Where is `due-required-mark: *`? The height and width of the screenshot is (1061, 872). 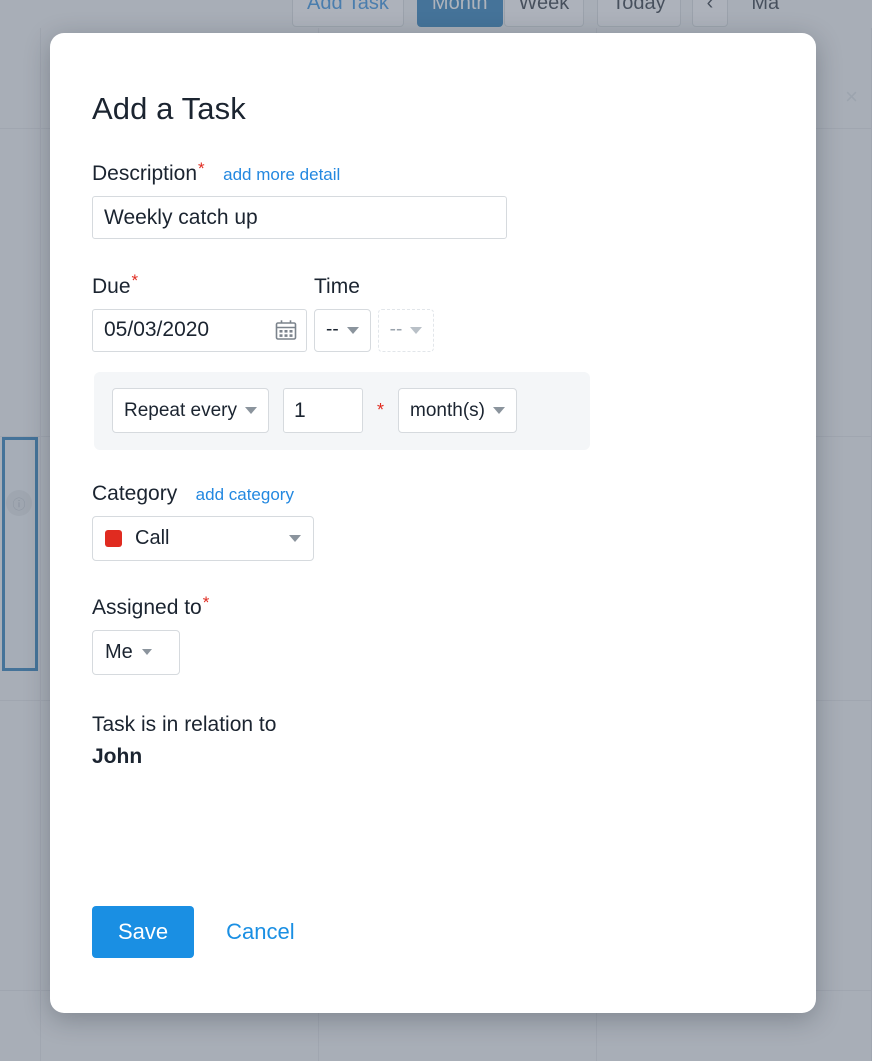
due-required-mark: * is located at coordinates (135, 281).